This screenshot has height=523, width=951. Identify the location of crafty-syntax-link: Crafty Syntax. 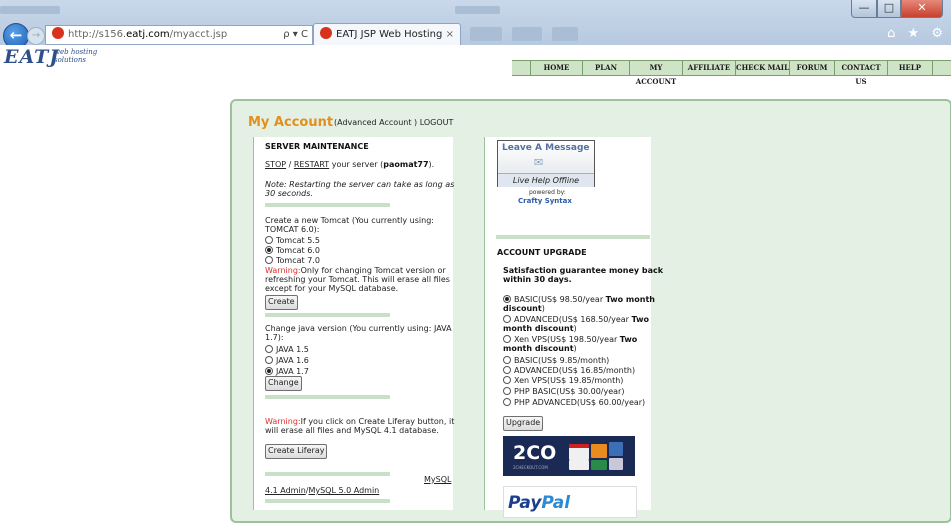
(545, 201).